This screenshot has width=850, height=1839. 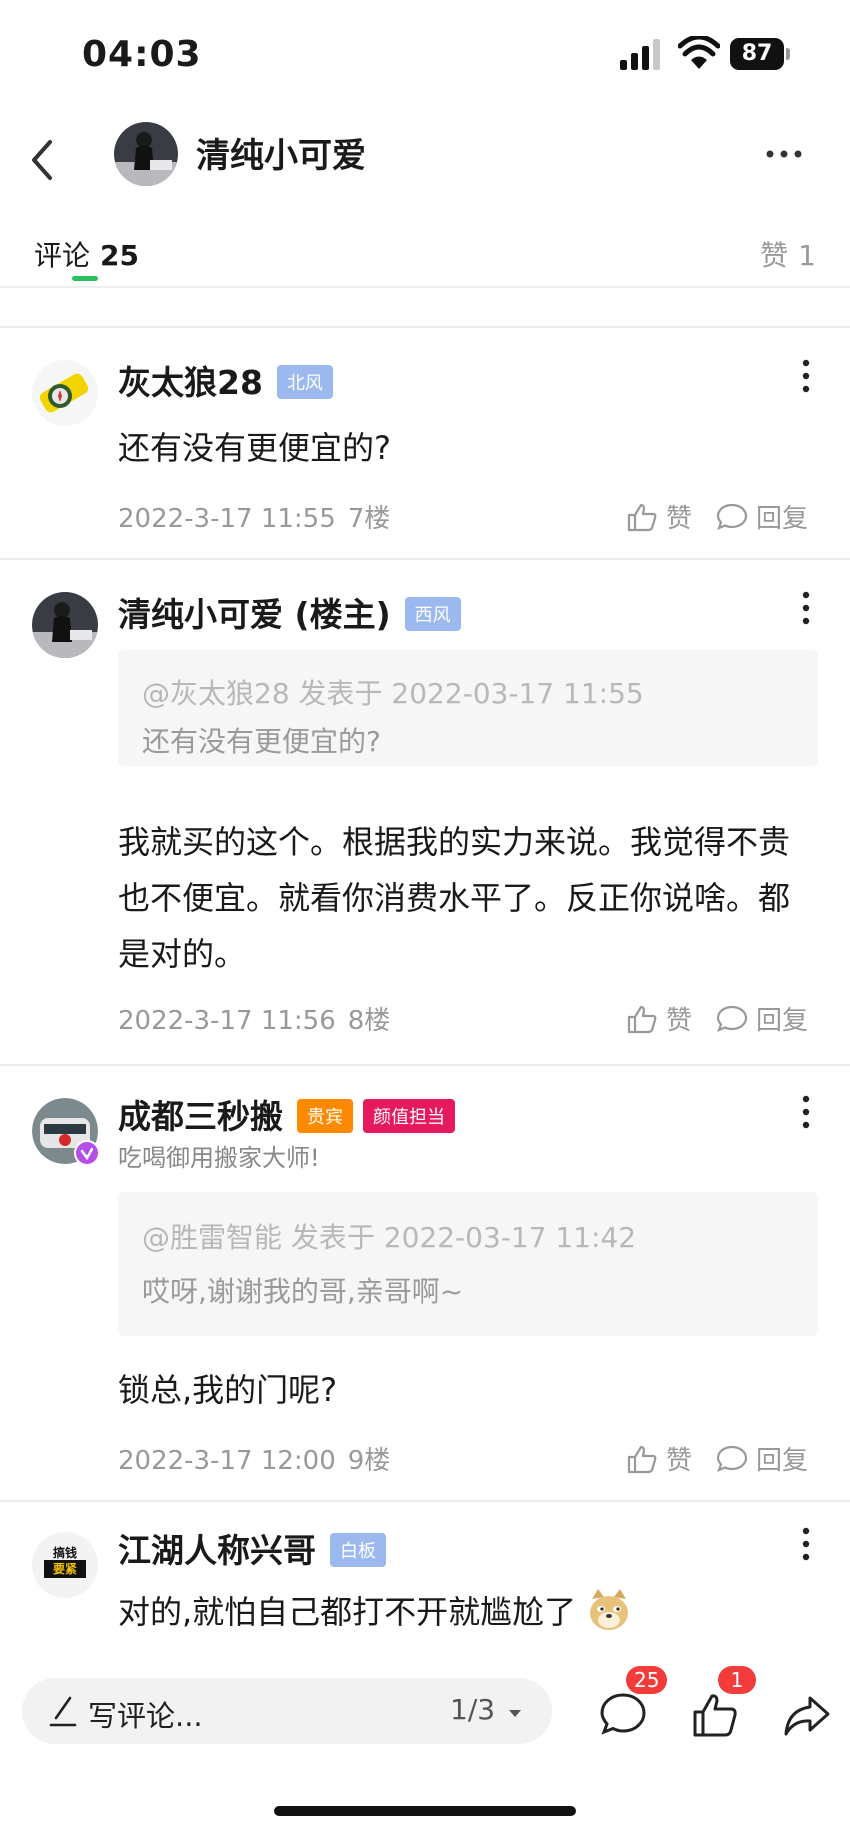 I want to click on comment-text-content: 对的,就怕自己都打不开就尴尬了, so click(x=347, y=1612).